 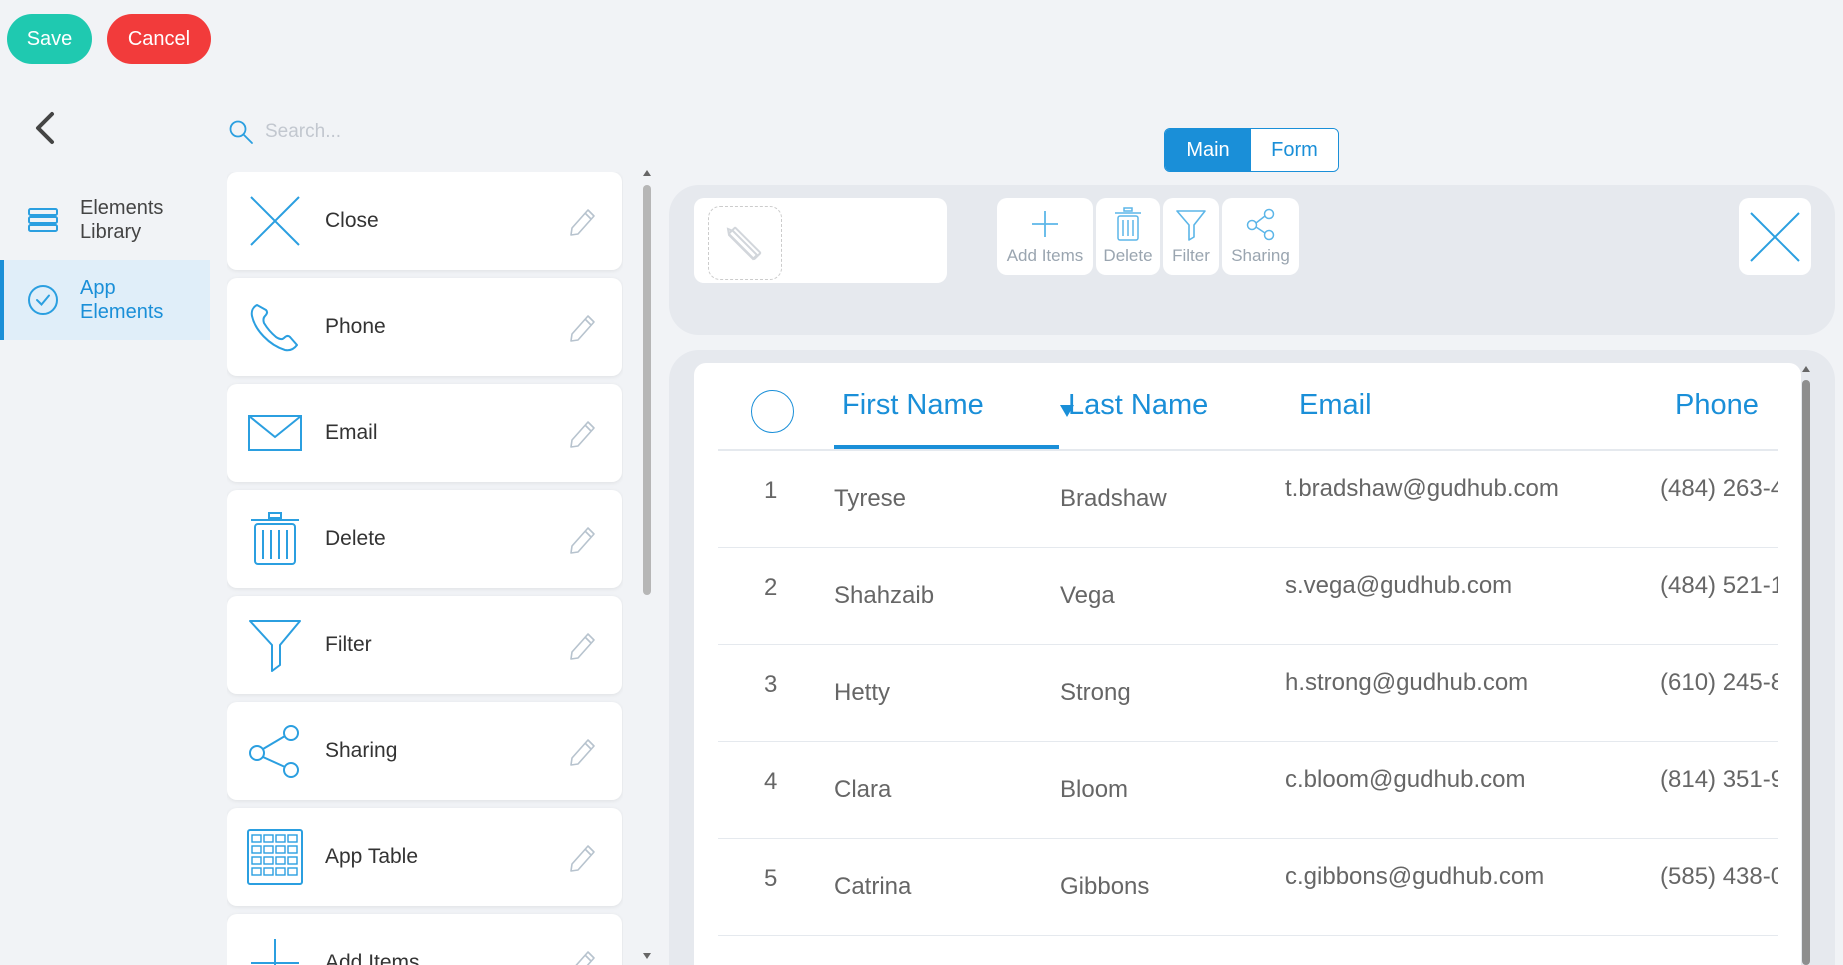 I want to click on column-header-email: Email, so click(x=1335, y=405).